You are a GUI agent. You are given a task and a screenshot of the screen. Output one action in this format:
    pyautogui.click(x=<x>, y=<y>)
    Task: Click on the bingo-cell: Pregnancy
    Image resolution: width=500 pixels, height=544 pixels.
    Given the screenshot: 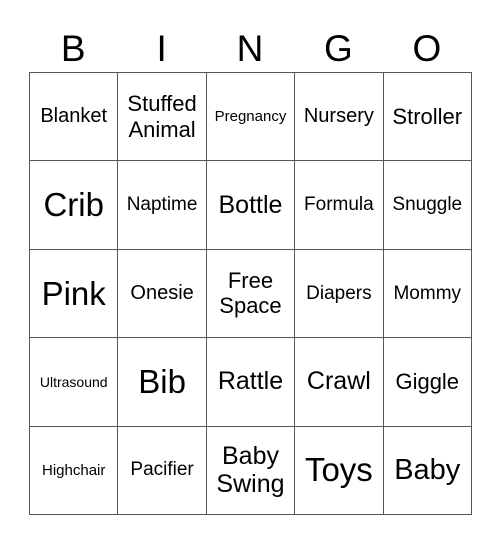 What is the action you would take?
    pyautogui.click(x=250, y=116)
    